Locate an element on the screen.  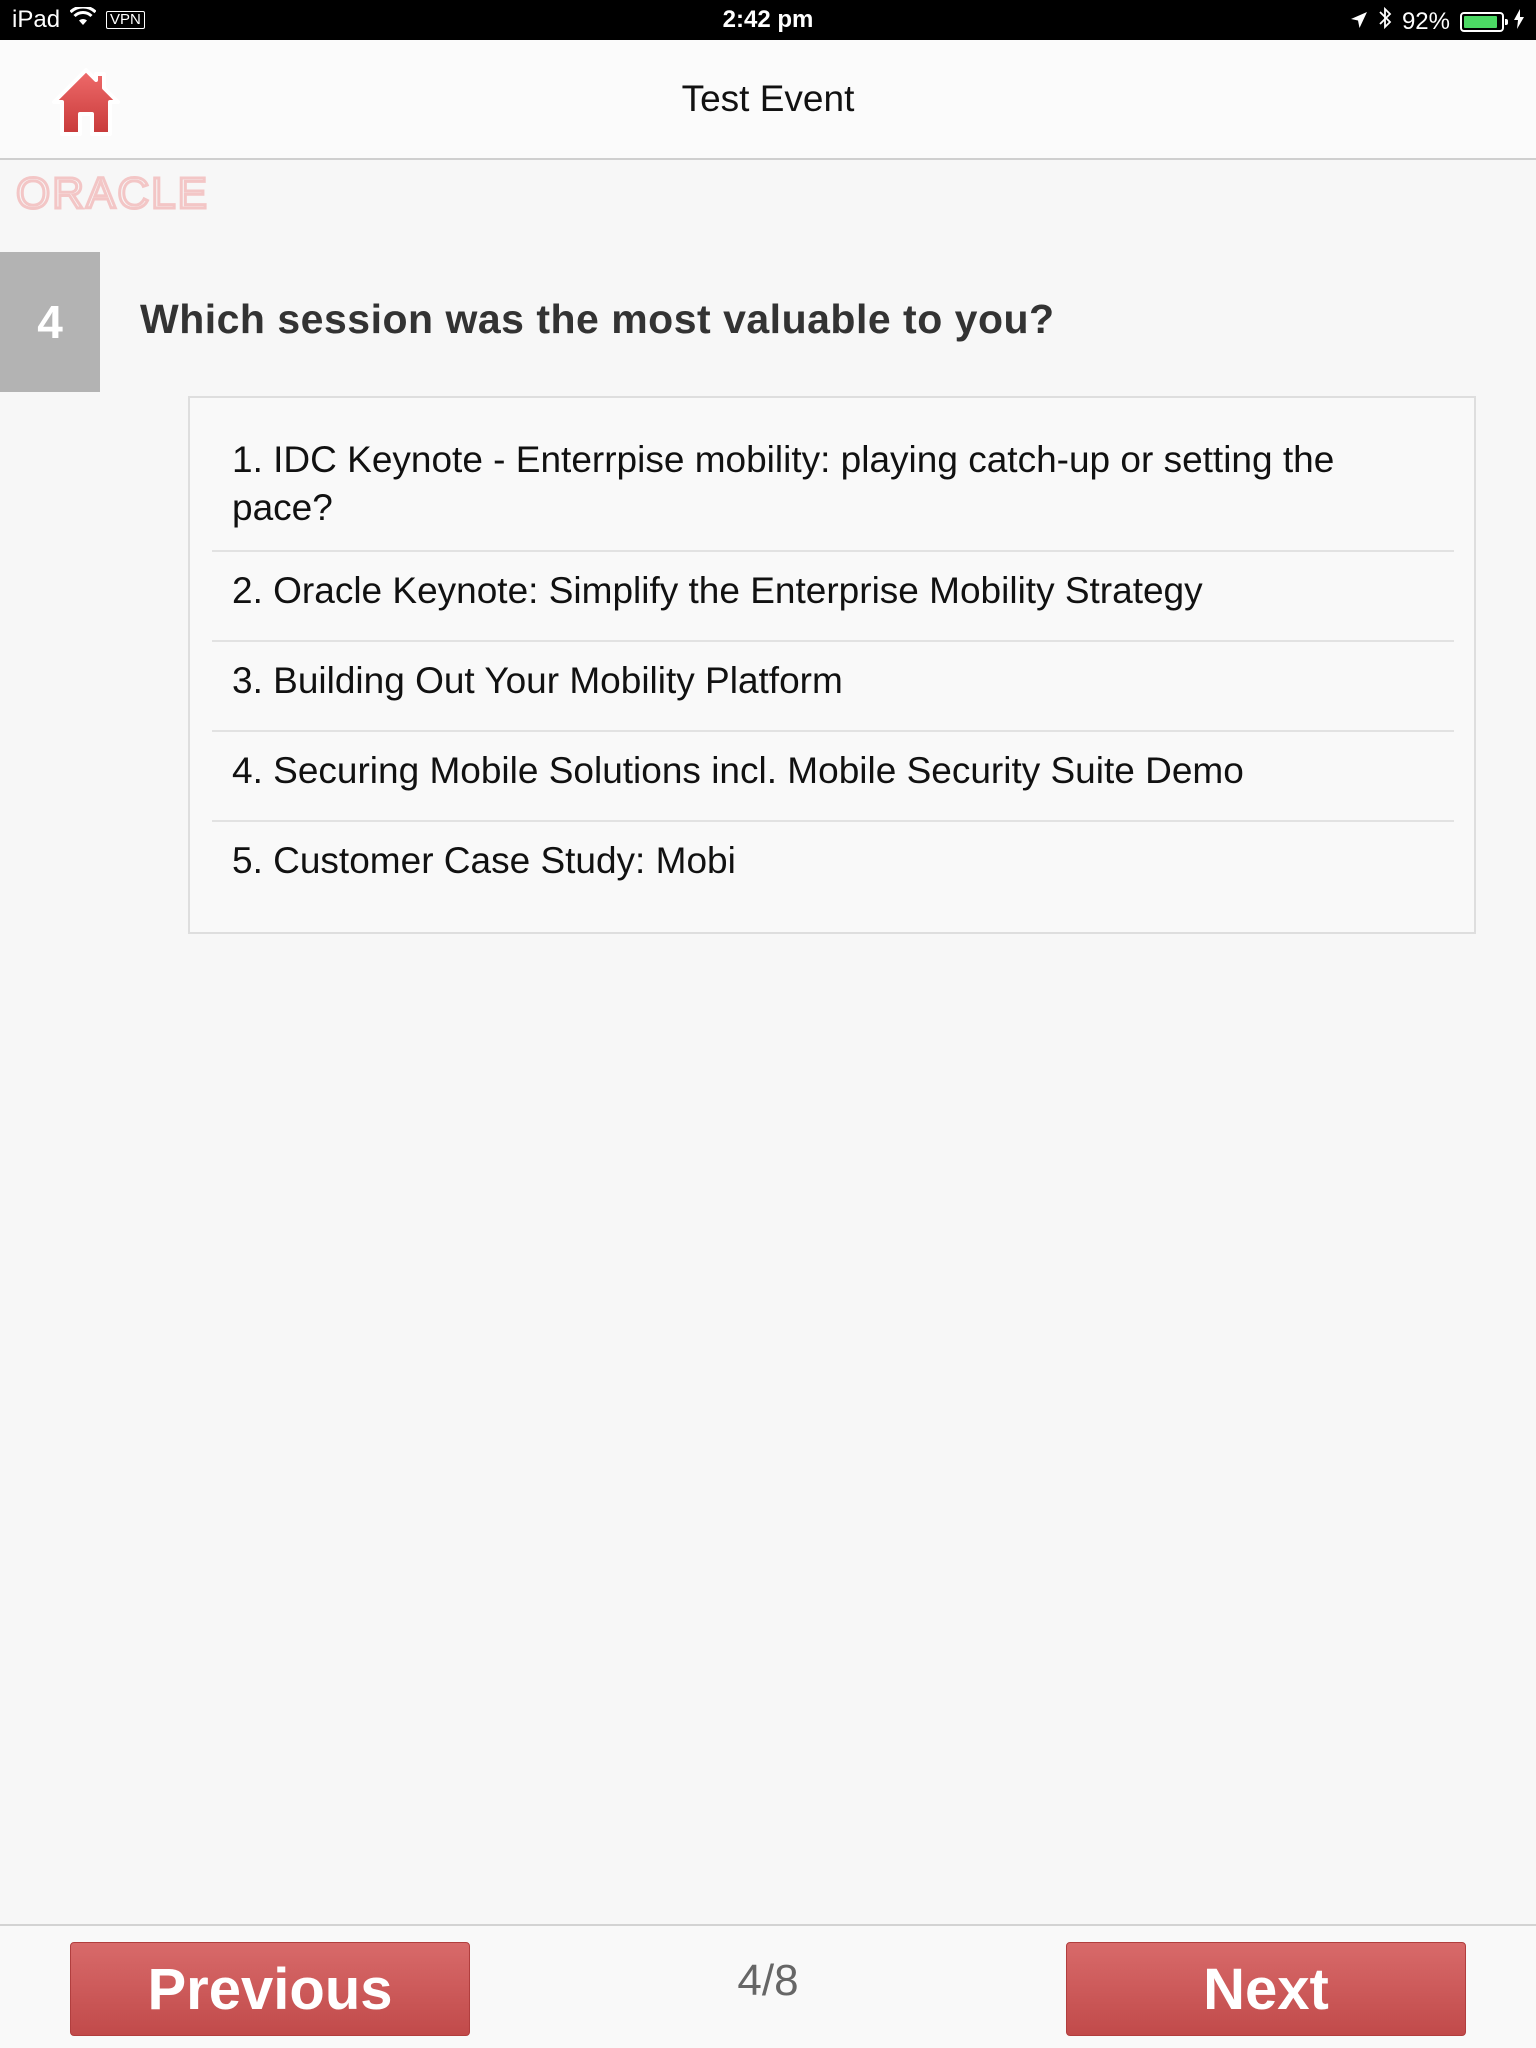
status-bar: iPad VPN 2:42 pm 92% is located at coordinates (768, 20).